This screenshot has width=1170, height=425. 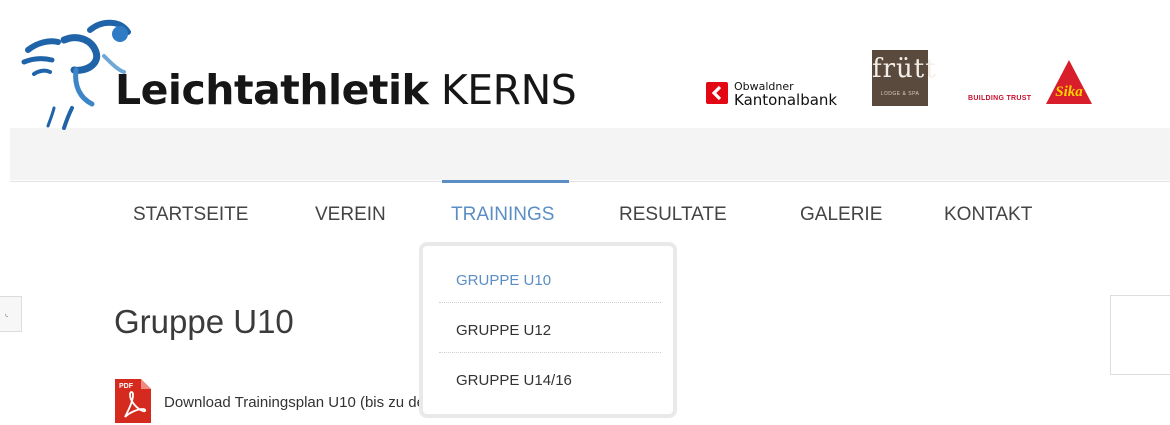 I want to click on dropdown-item-gruppe-u12: GRUPPE U12, so click(x=503, y=330).